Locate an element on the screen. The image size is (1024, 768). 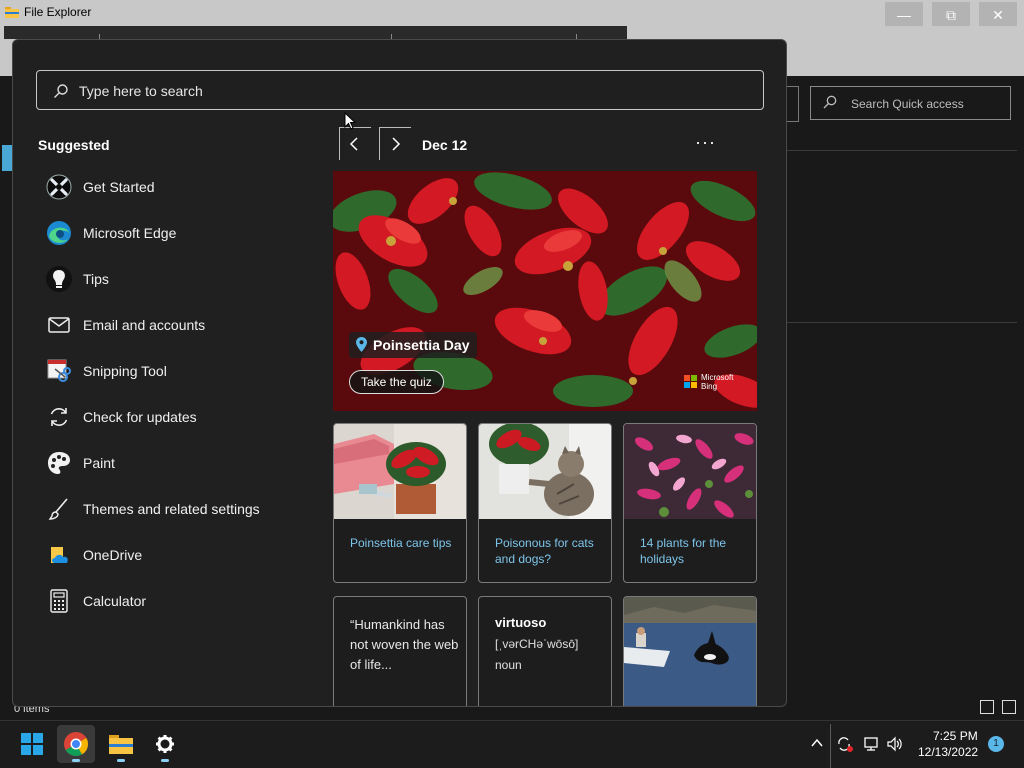
windows-logo-icon is located at coordinates (32, 744).